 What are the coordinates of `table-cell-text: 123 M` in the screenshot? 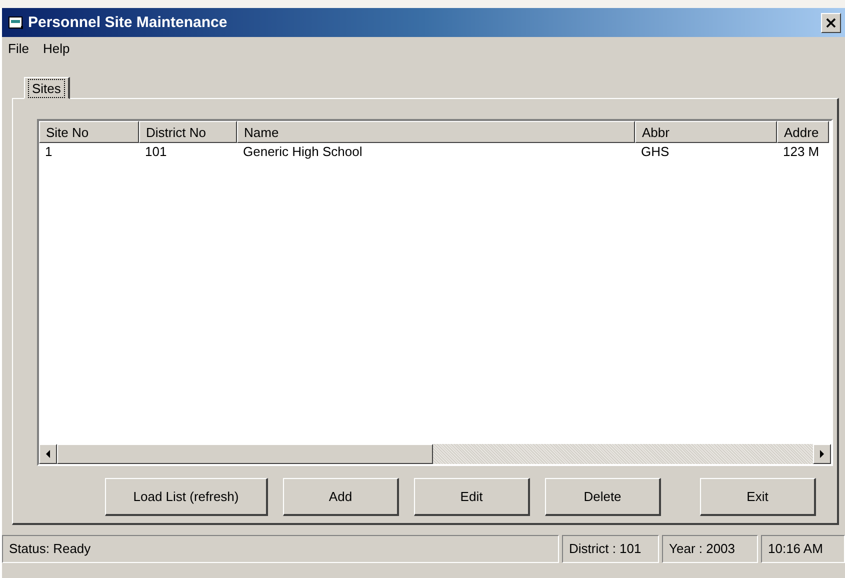 It's located at (801, 151).